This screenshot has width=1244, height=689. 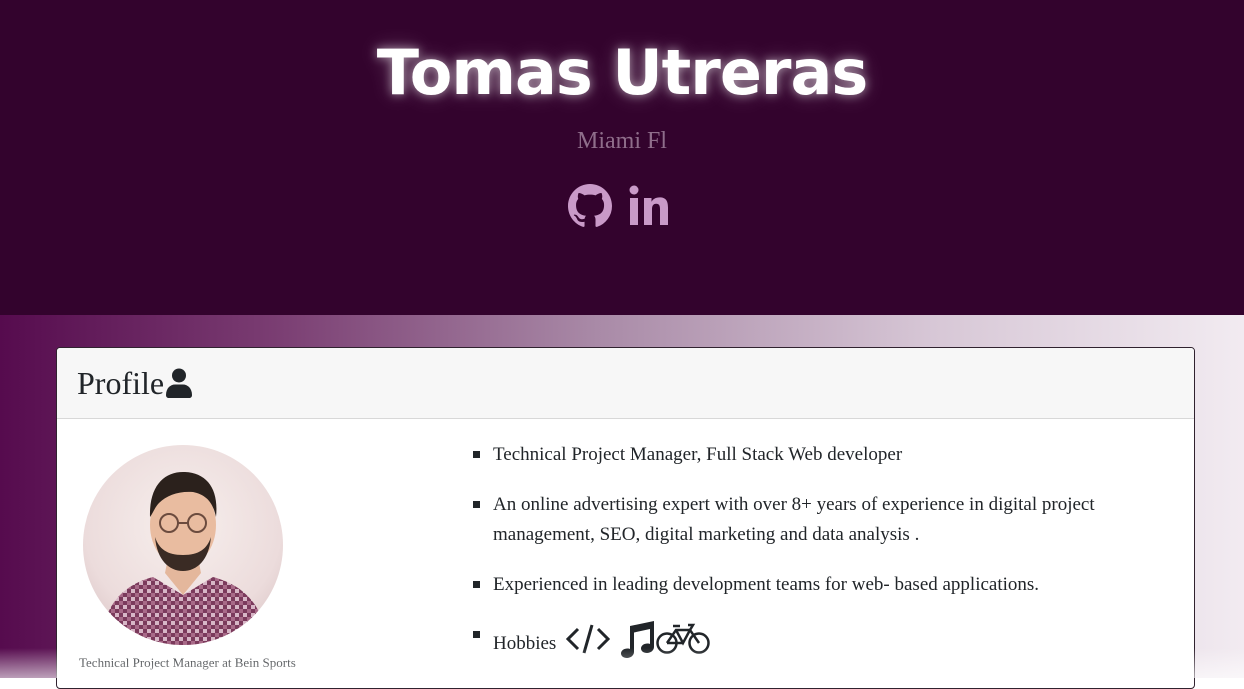 I want to click on photo-caption: Technical Project Manager at Bein Sports, so click(x=187, y=662).